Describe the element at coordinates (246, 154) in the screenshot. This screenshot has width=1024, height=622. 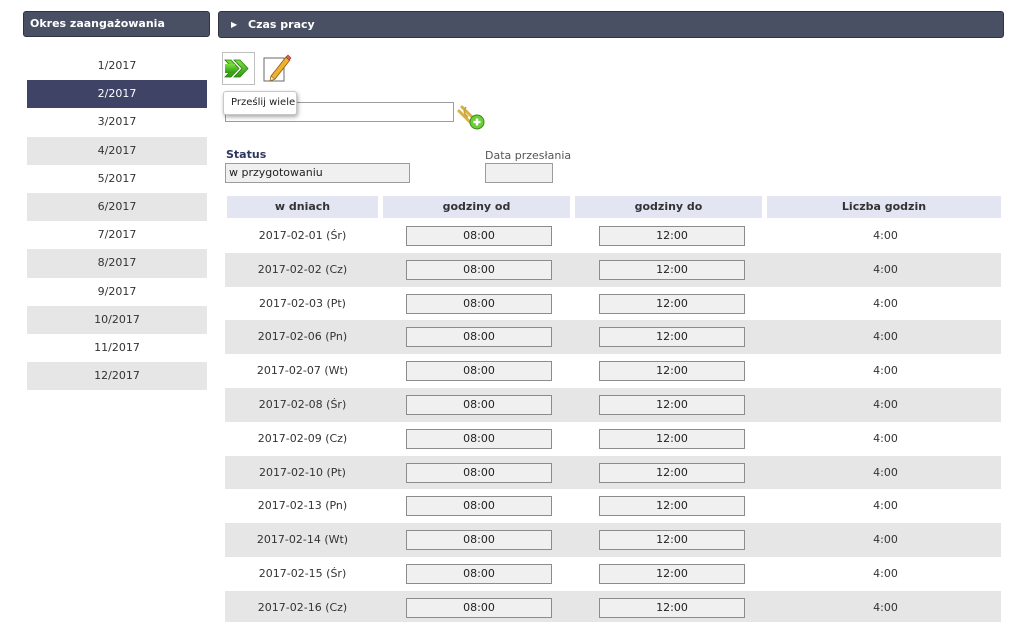
I see `status-label: Status` at that location.